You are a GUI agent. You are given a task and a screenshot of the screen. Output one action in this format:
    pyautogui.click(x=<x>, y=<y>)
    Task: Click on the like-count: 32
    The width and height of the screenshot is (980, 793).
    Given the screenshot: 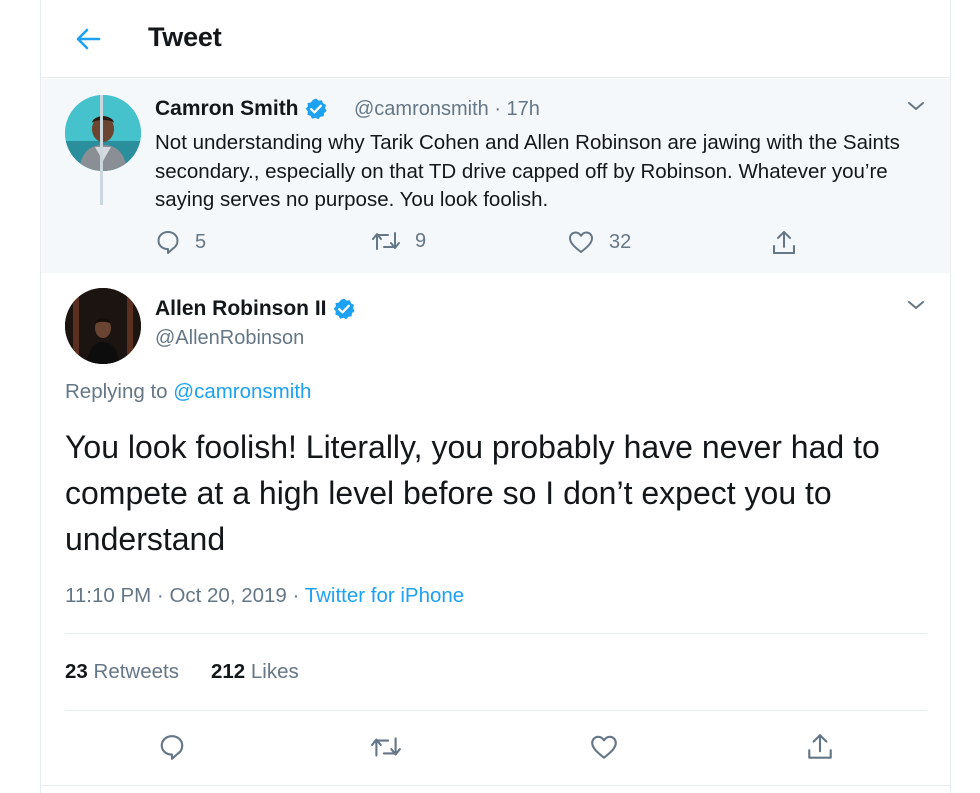 What is the action you would take?
    pyautogui.click(x=620, y=241)
    